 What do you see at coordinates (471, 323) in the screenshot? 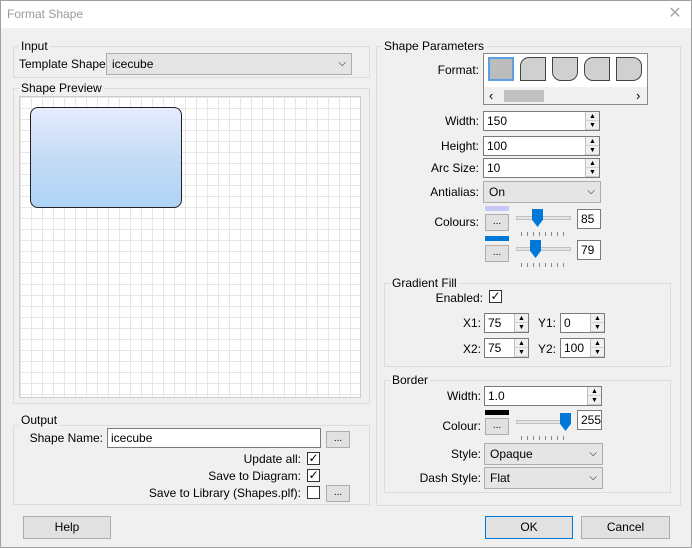
I see `x1-label: X1:` at bounding box center [471, 323].